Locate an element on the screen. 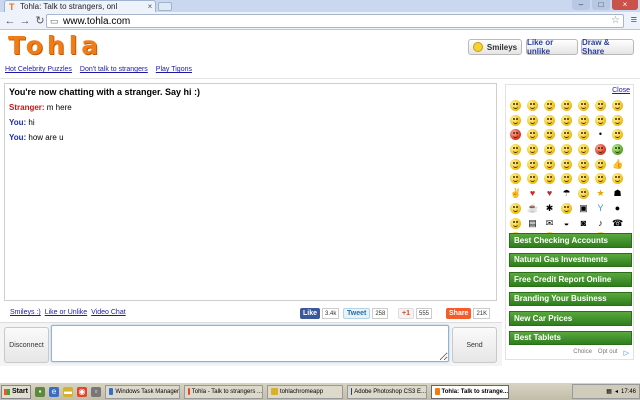  adchoices-choice-link: Choice is located at coordinates (582, 353).